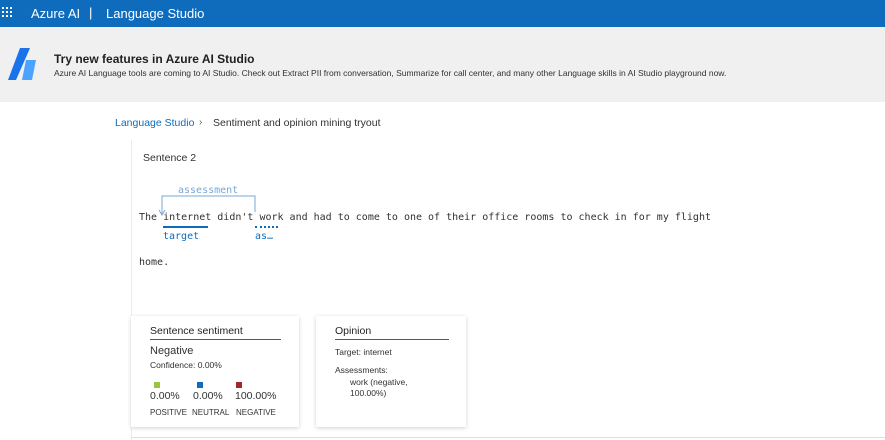  Describe the element at coordinates (256, 412) in the screenshot. I see `negative-label: NEGATIVE` at that location.